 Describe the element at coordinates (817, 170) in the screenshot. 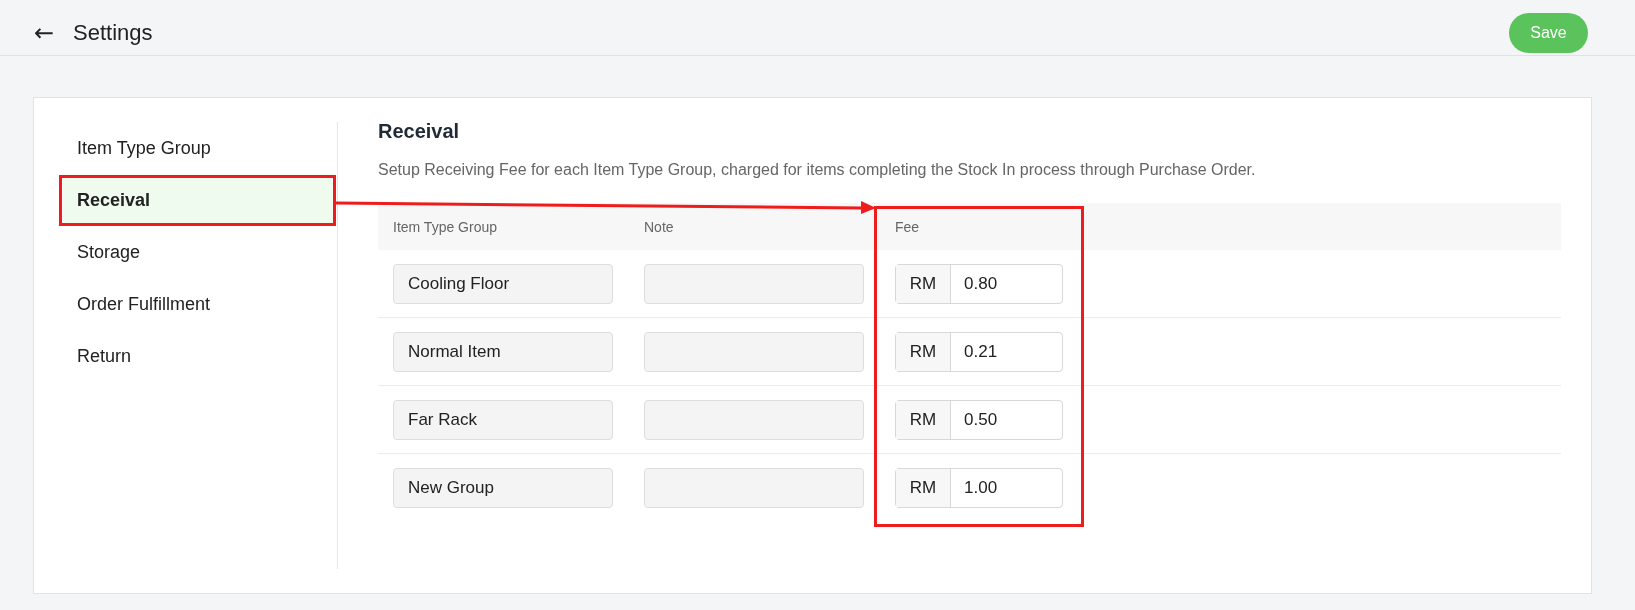

I see `section-description: Setup Receiving Fee for each Item Type Group, charged for items completing the Stock In process through Purchase Order.` at that location.